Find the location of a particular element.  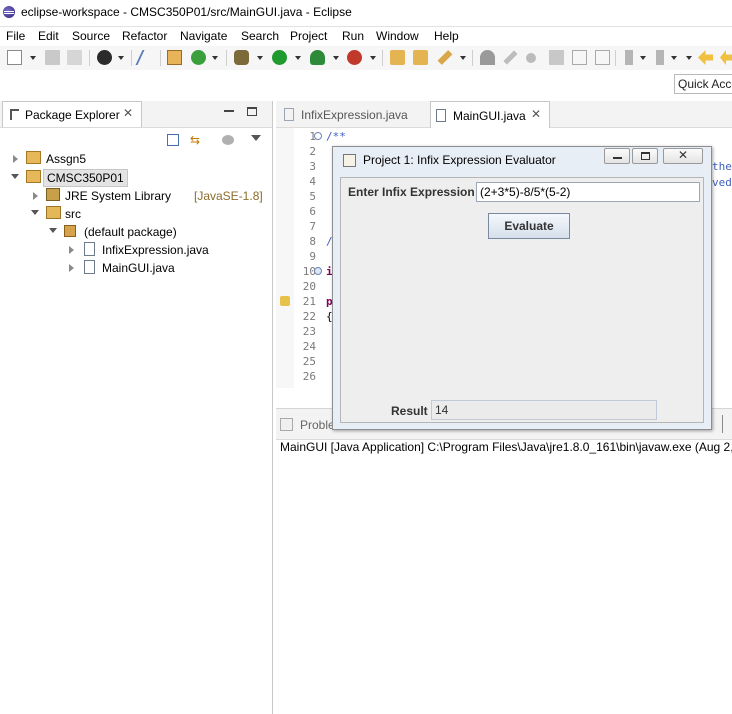

skip-breakpoints-icon is located at coordinates (144, 57).